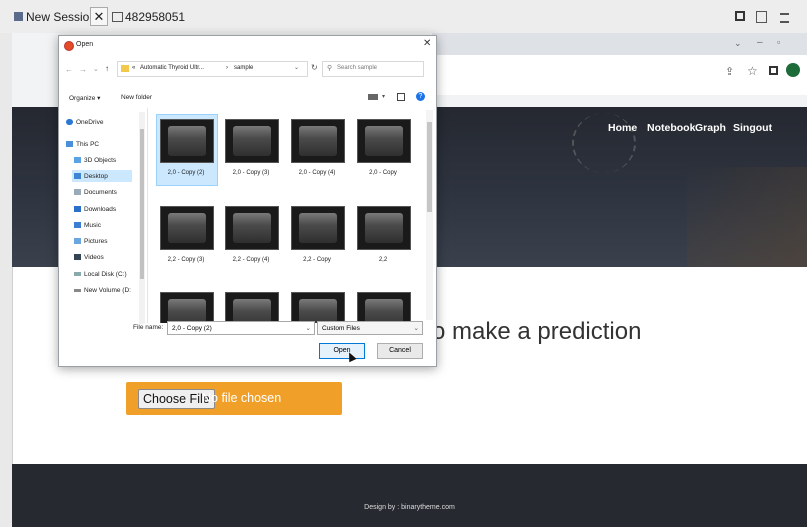  I want to click on preview-pane-icon, so click(401, 97).